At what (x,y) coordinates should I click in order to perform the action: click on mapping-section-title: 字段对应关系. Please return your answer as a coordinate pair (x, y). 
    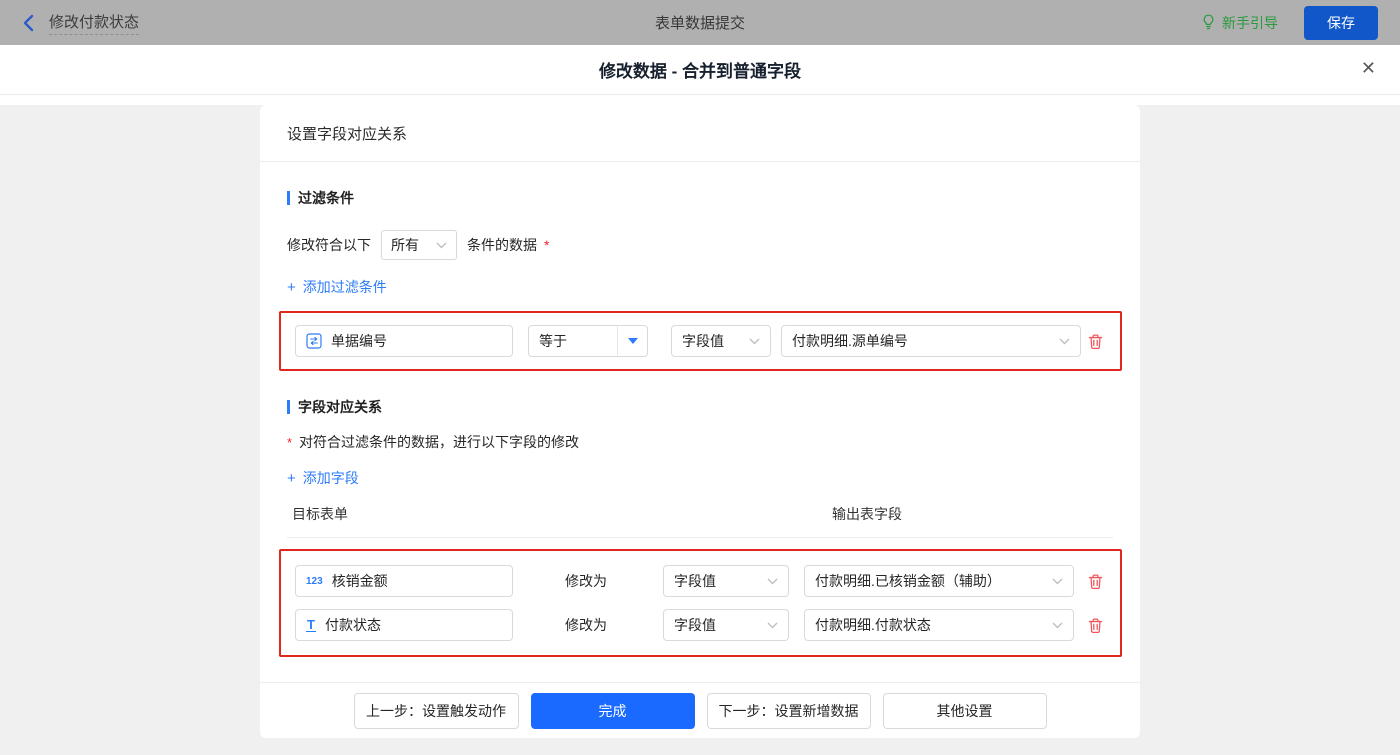
    Looking at the image, I should click on (700, 407).